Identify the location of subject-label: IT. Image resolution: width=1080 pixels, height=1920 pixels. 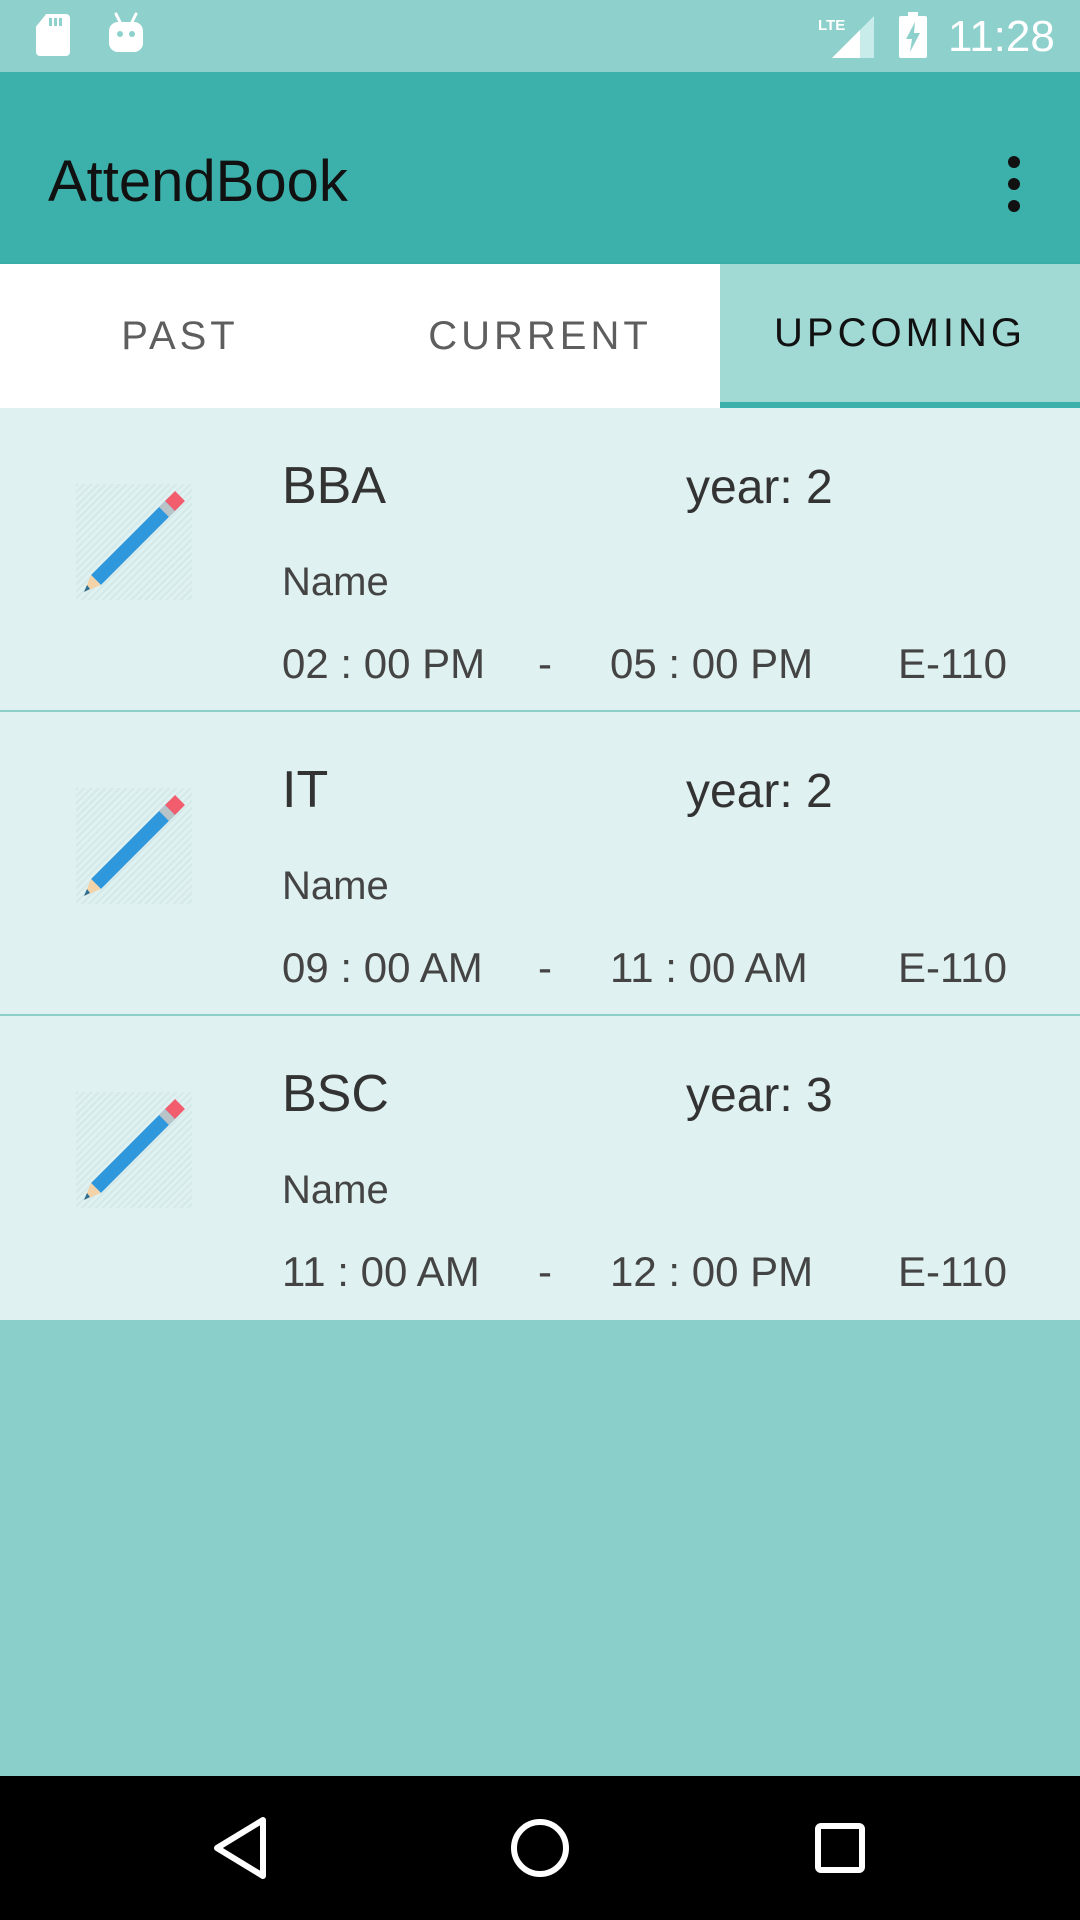
(305, 790).